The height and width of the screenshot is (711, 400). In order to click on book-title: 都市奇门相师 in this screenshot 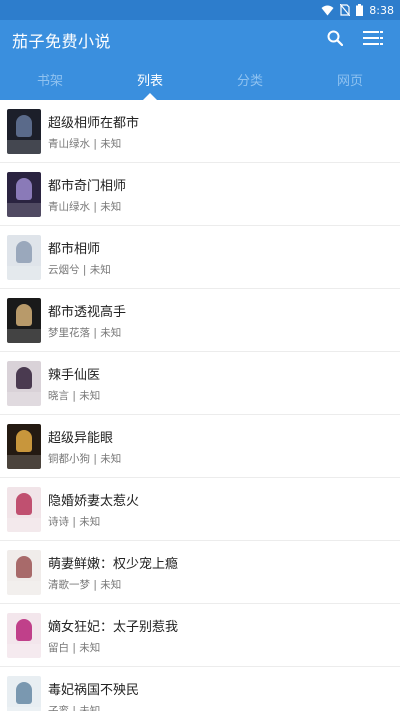, I will do `click(87, 186)`.